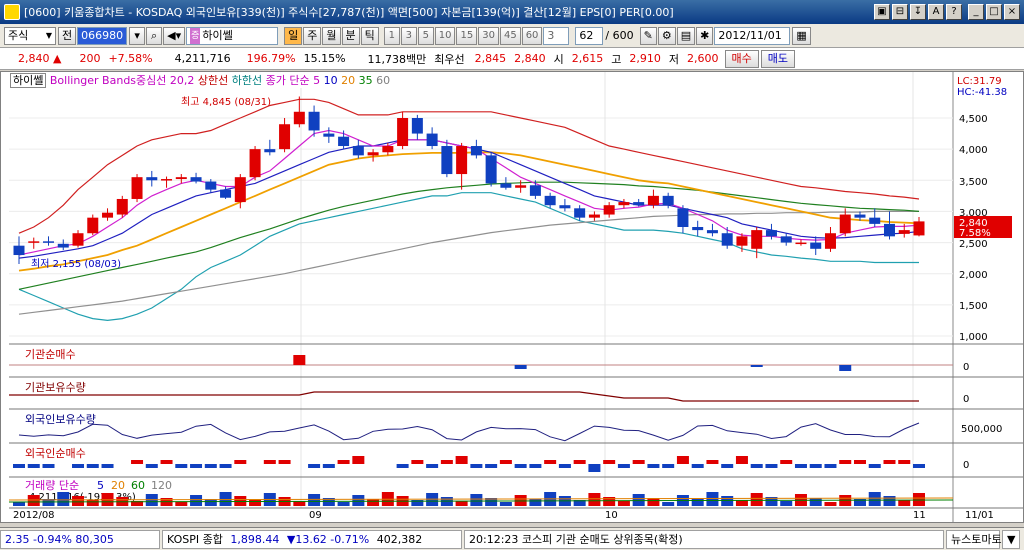 Image resolution: width=1024 pixels, height=550 pixels. Describe the element at coordinates (445, 35) in the screenshot. I see `minute-10-button: 10` at that location.